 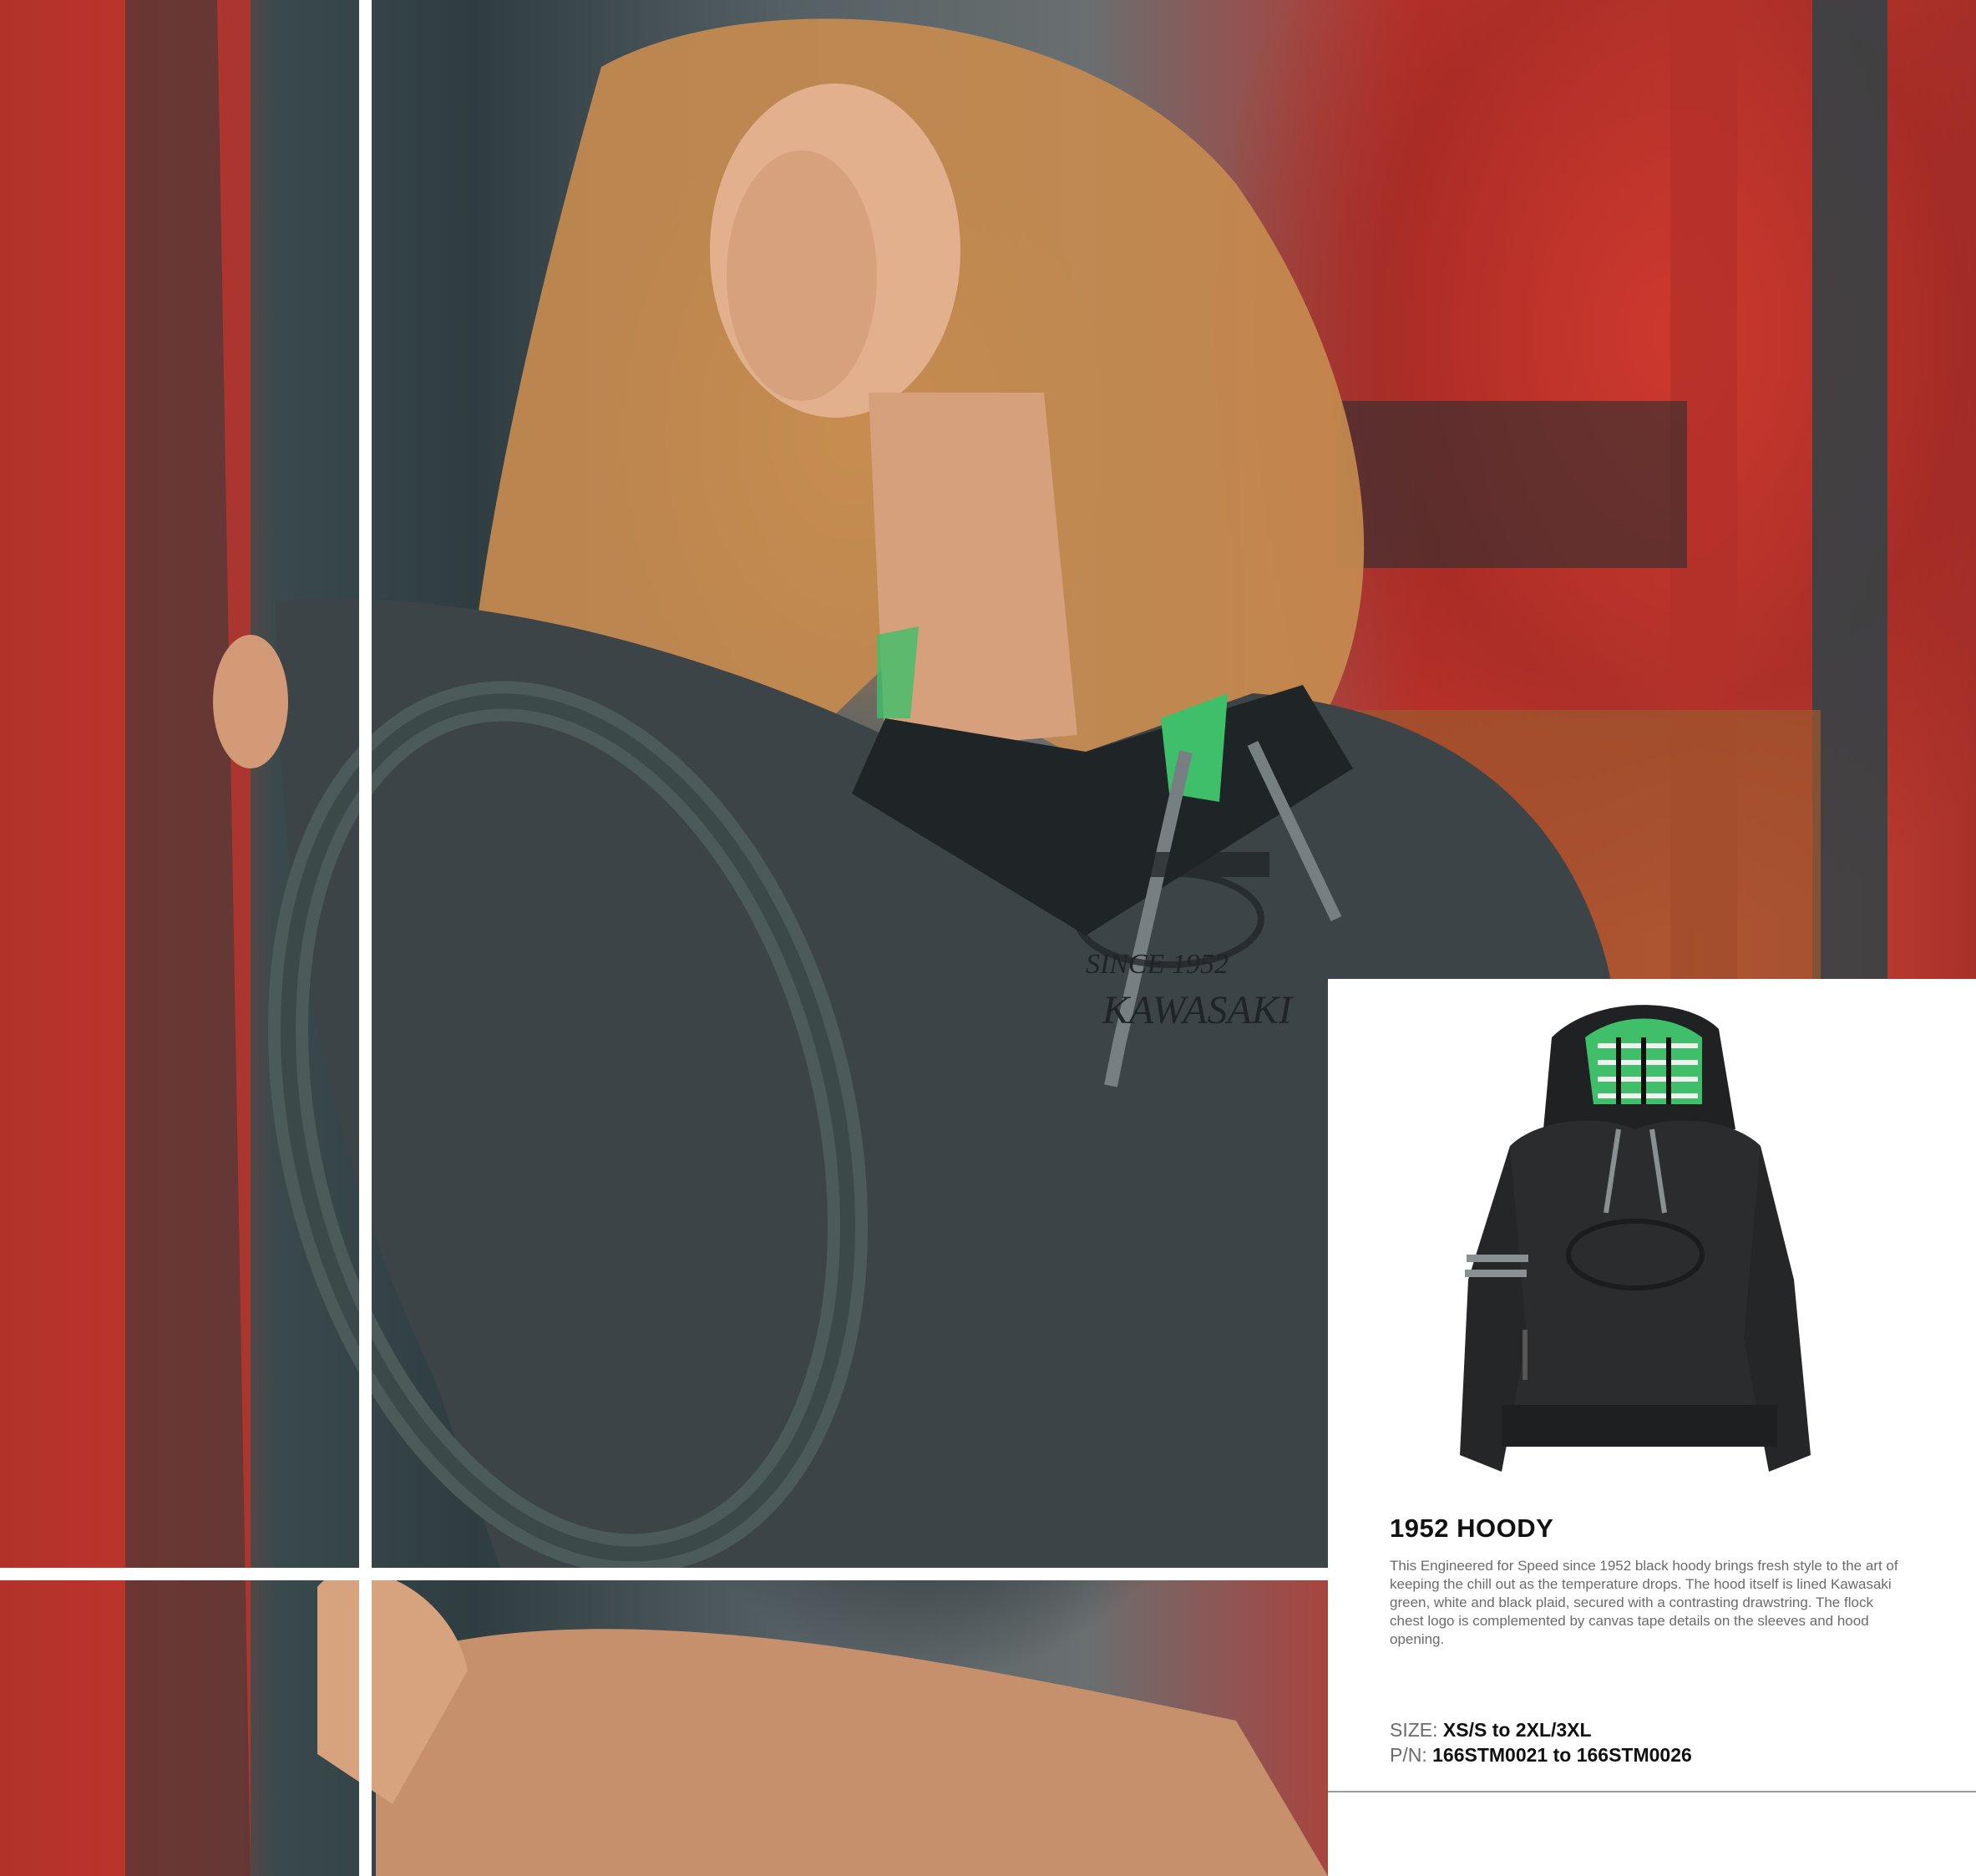 I want to click on vertical-frame-divider, so click(x=366, y=938).